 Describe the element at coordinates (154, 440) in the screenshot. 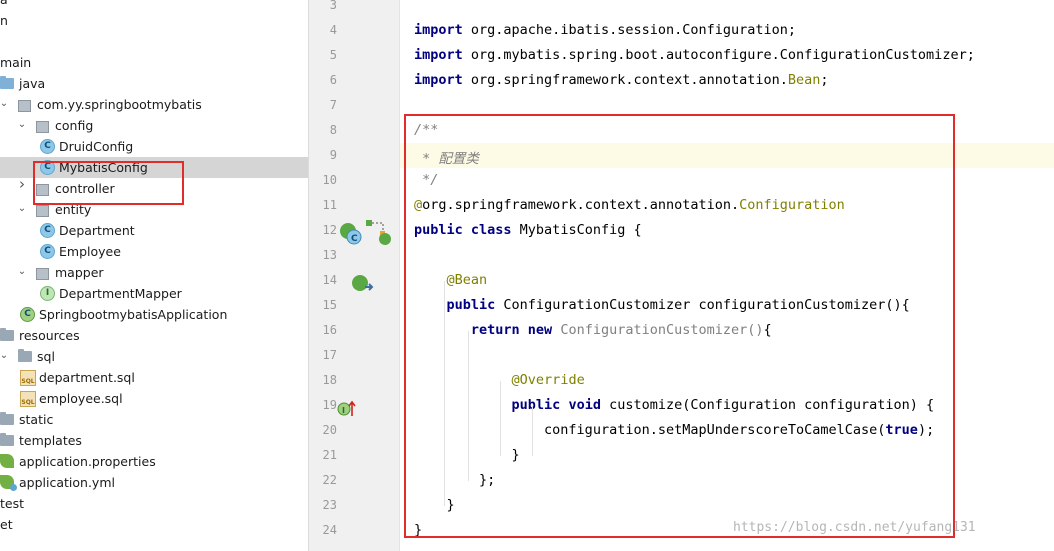

I see `tree-item: templates` at that location.